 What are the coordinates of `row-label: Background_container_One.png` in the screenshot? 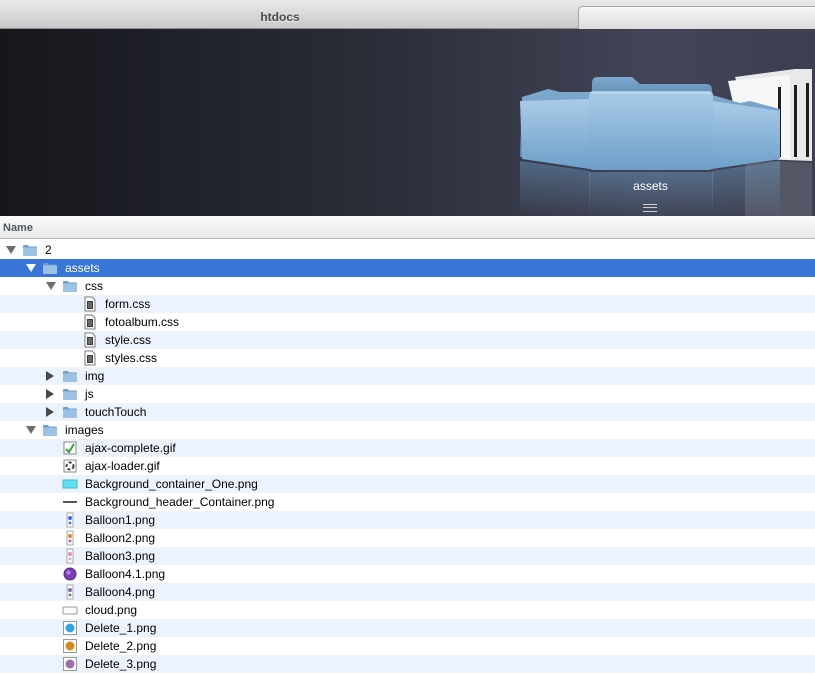 It's located at (171, 484).